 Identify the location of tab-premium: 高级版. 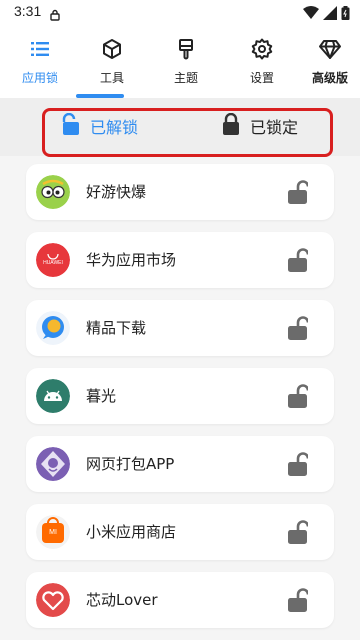
(327, 61).